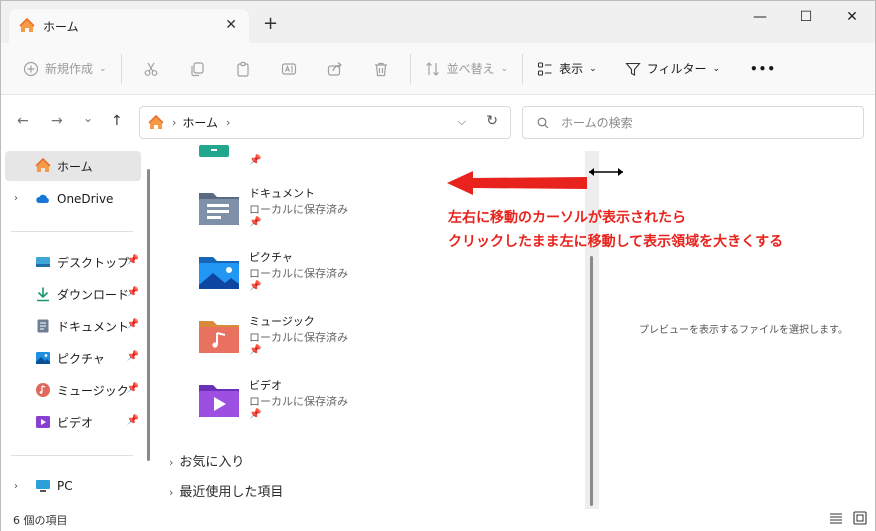  Describe the element at coordinates (633, 69) in the screenshot. I see `filter-icon` at that location.